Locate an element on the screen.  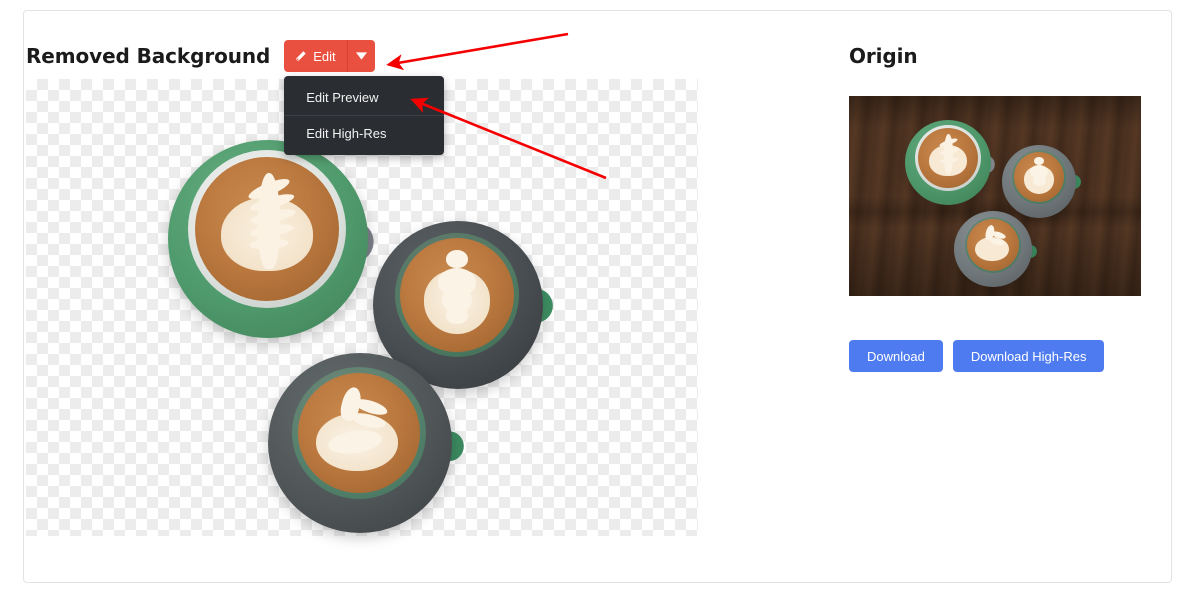
caret-down-icon is located at coordinates (361, 56).